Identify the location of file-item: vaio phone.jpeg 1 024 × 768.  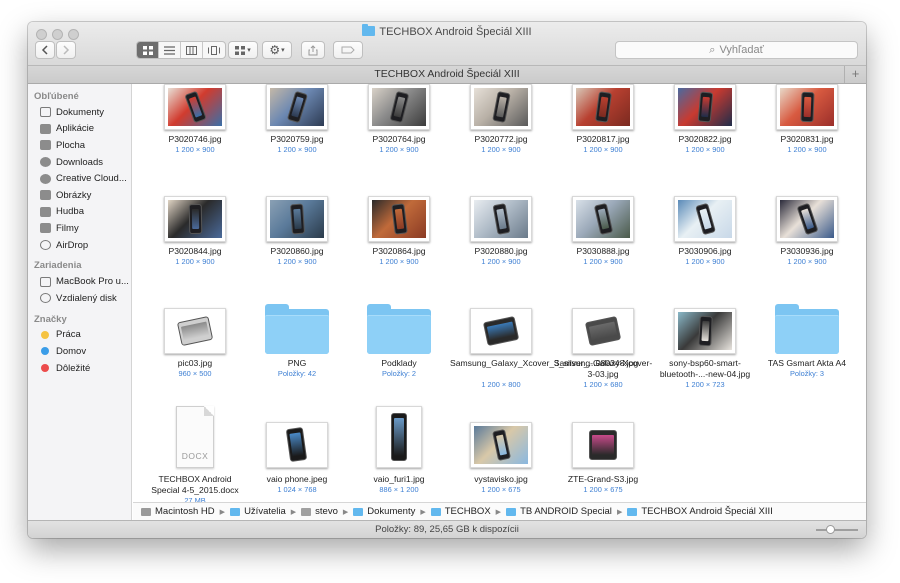
(297, 451).